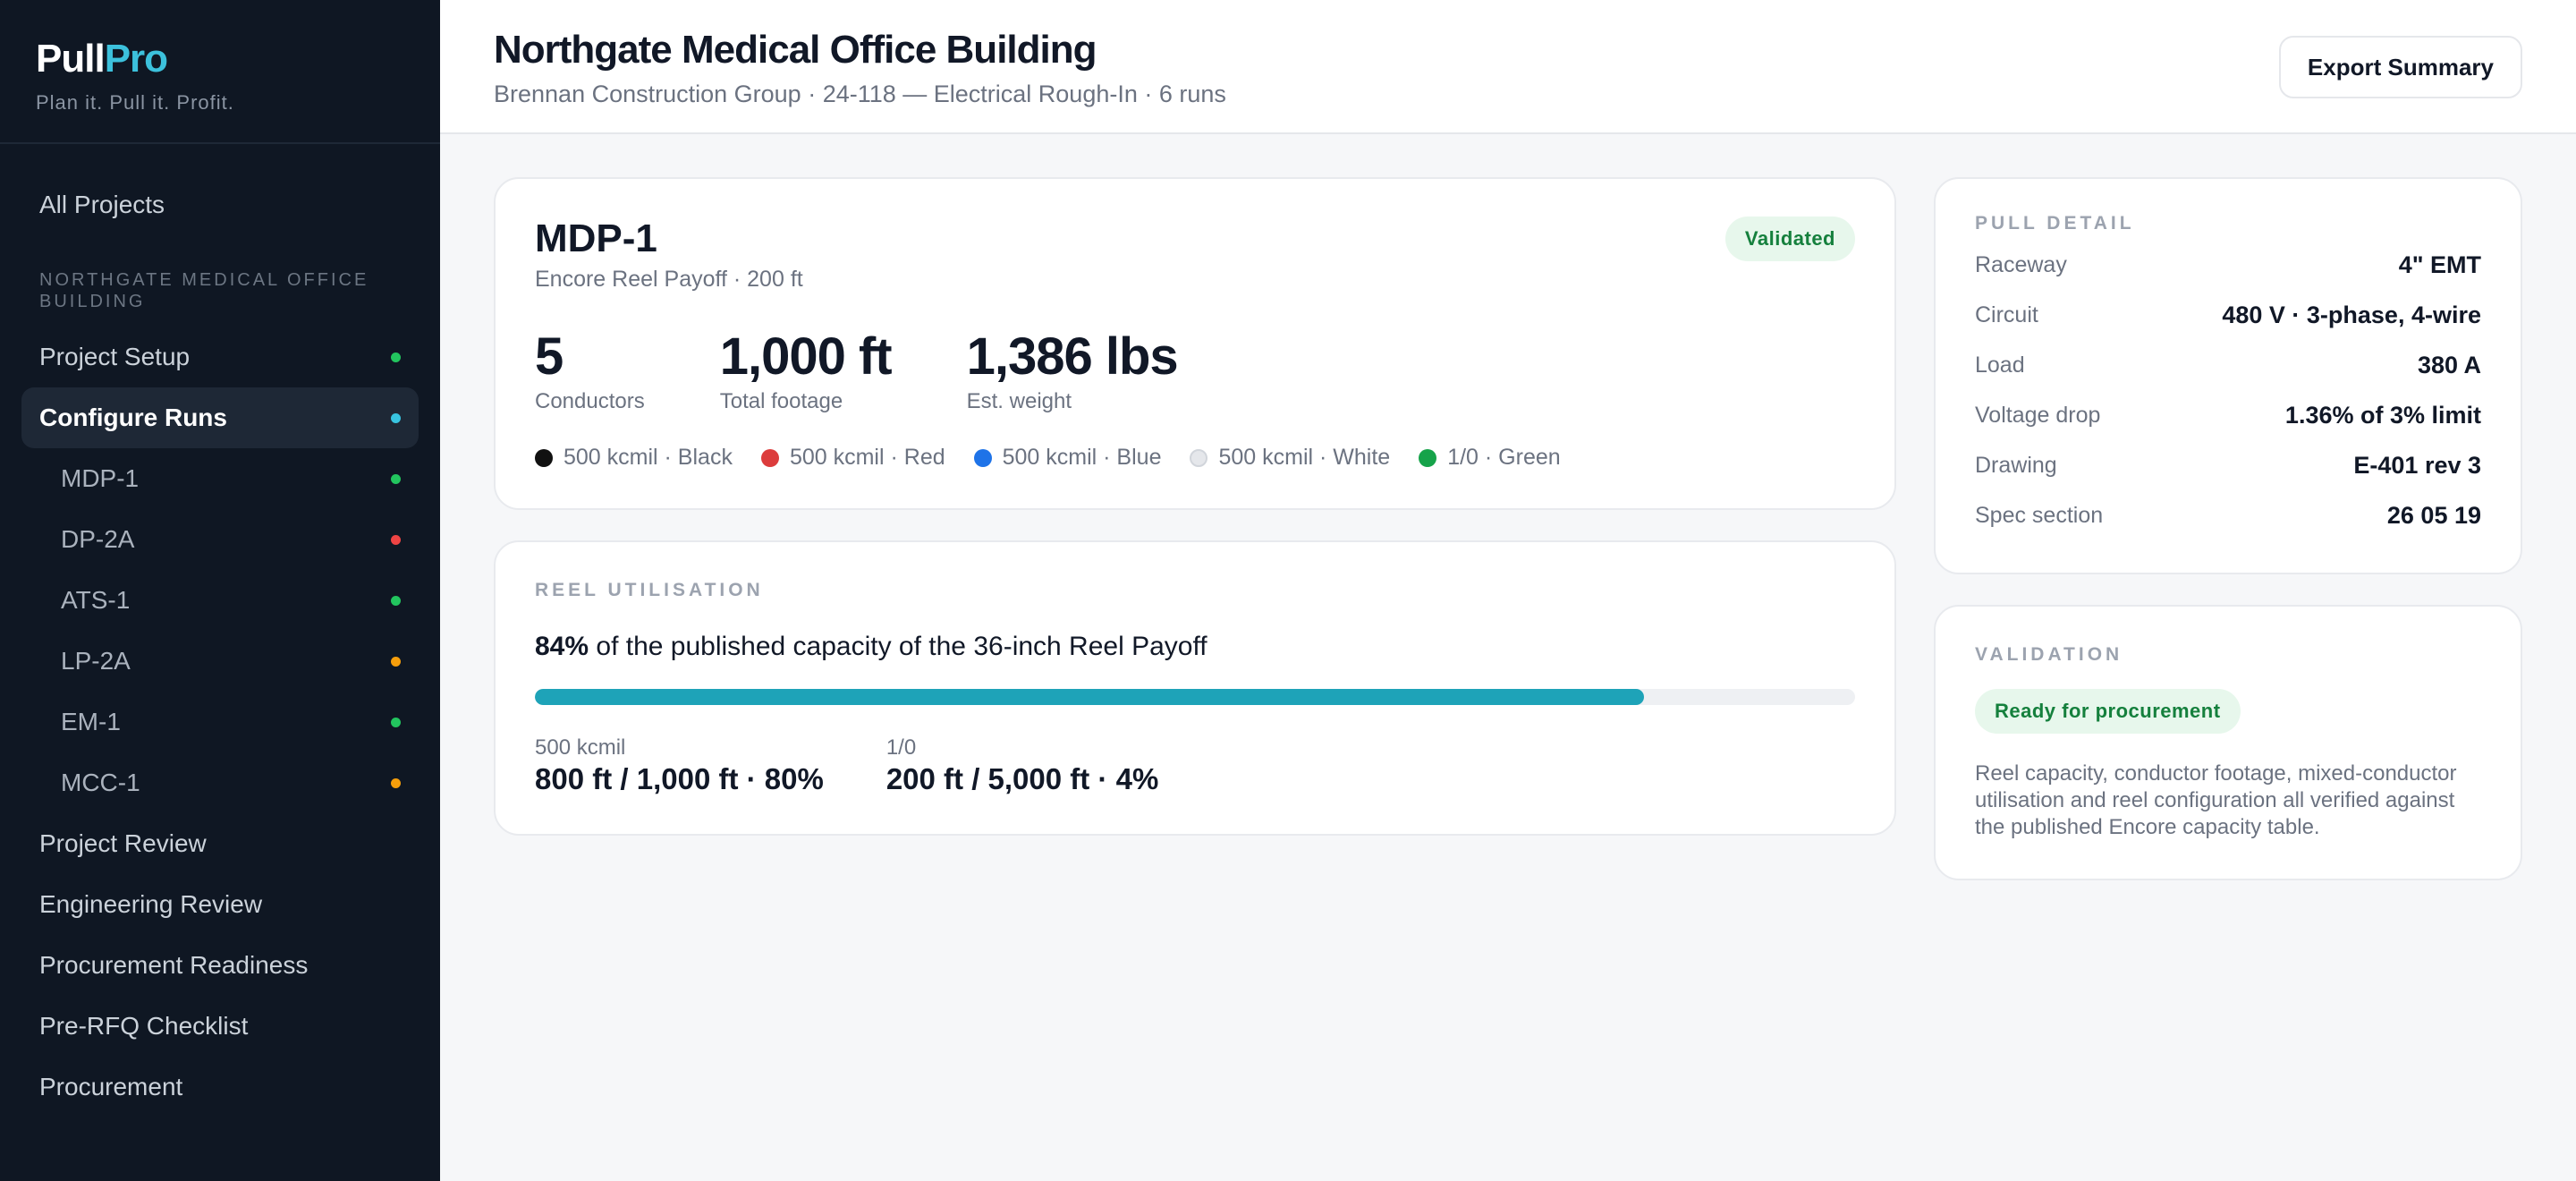 This screenshot has width=2576, height=1181. Describe the element at coordinates (220, 59) in the screenshot. I see `logo: PullPro` at that location.